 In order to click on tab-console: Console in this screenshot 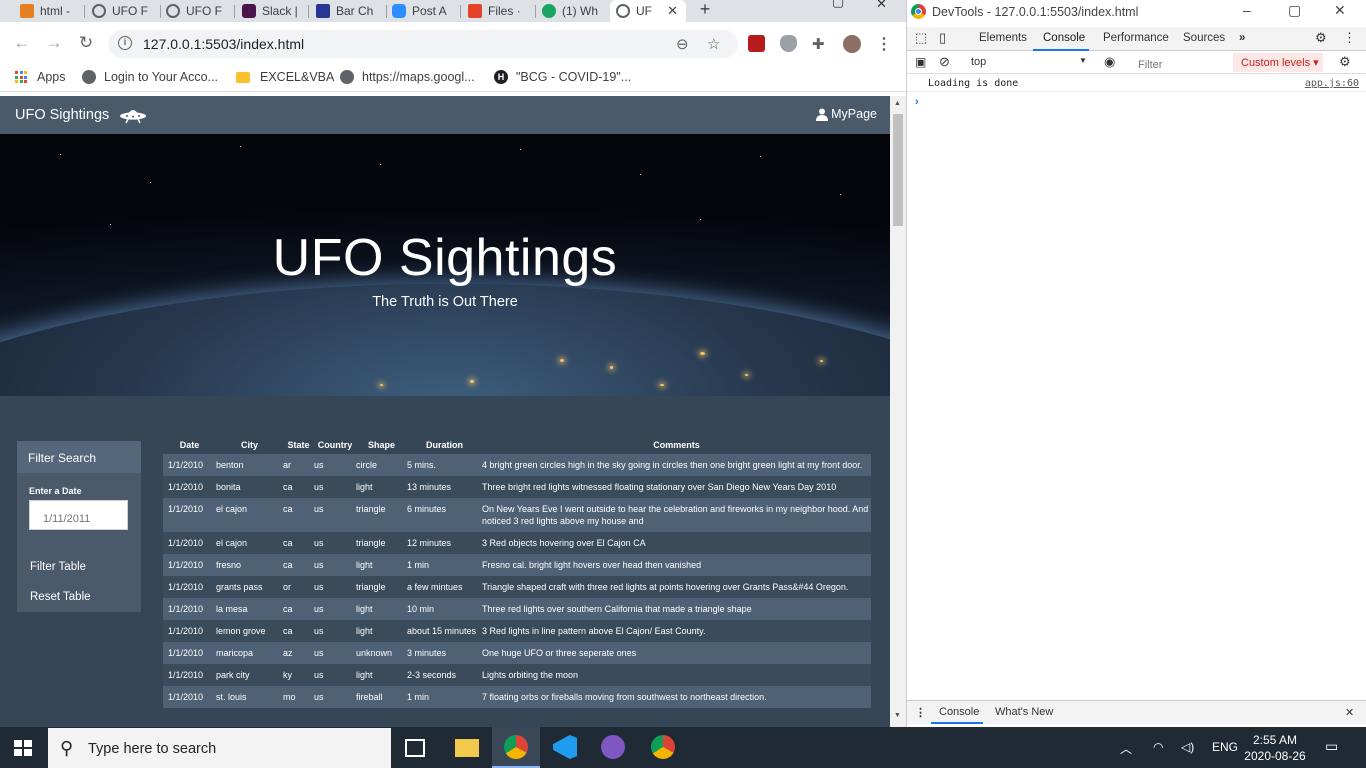, I will do `click(1064, 38)`.